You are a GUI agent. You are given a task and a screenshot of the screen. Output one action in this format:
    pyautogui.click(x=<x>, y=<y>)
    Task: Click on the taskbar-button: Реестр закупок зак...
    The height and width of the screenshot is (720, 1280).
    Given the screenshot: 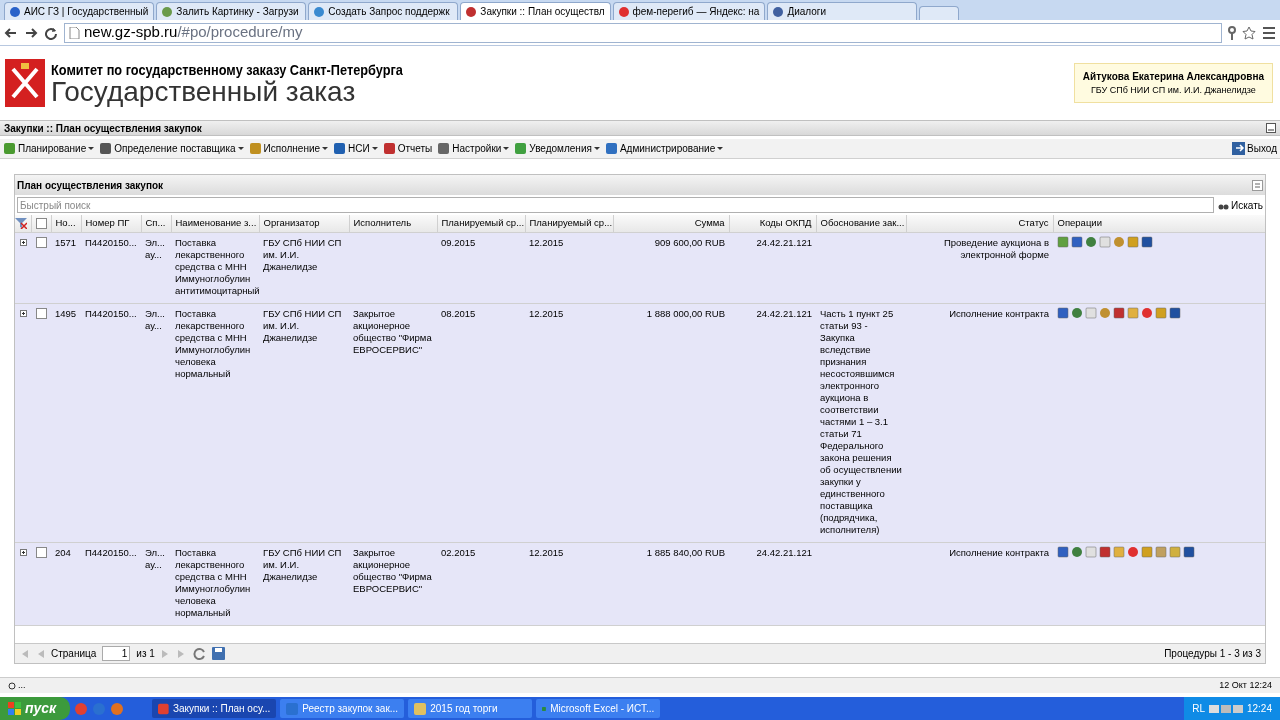 What is the action you would take?
    pyautogui.click(x=342, y=708)
    